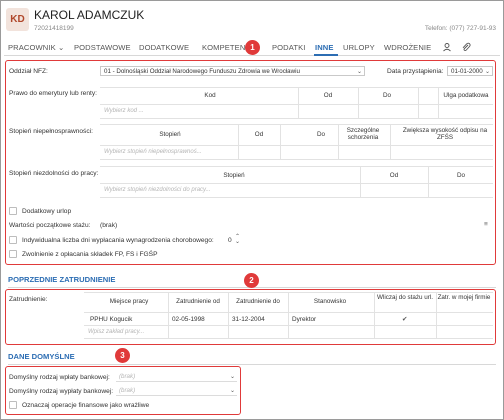 The width and height of the screenshot is (504, 420). What do you see at coordinates (486, 224) in the screenshot?
I see `menu-icon: ≡` at bounding box center [486, 224].